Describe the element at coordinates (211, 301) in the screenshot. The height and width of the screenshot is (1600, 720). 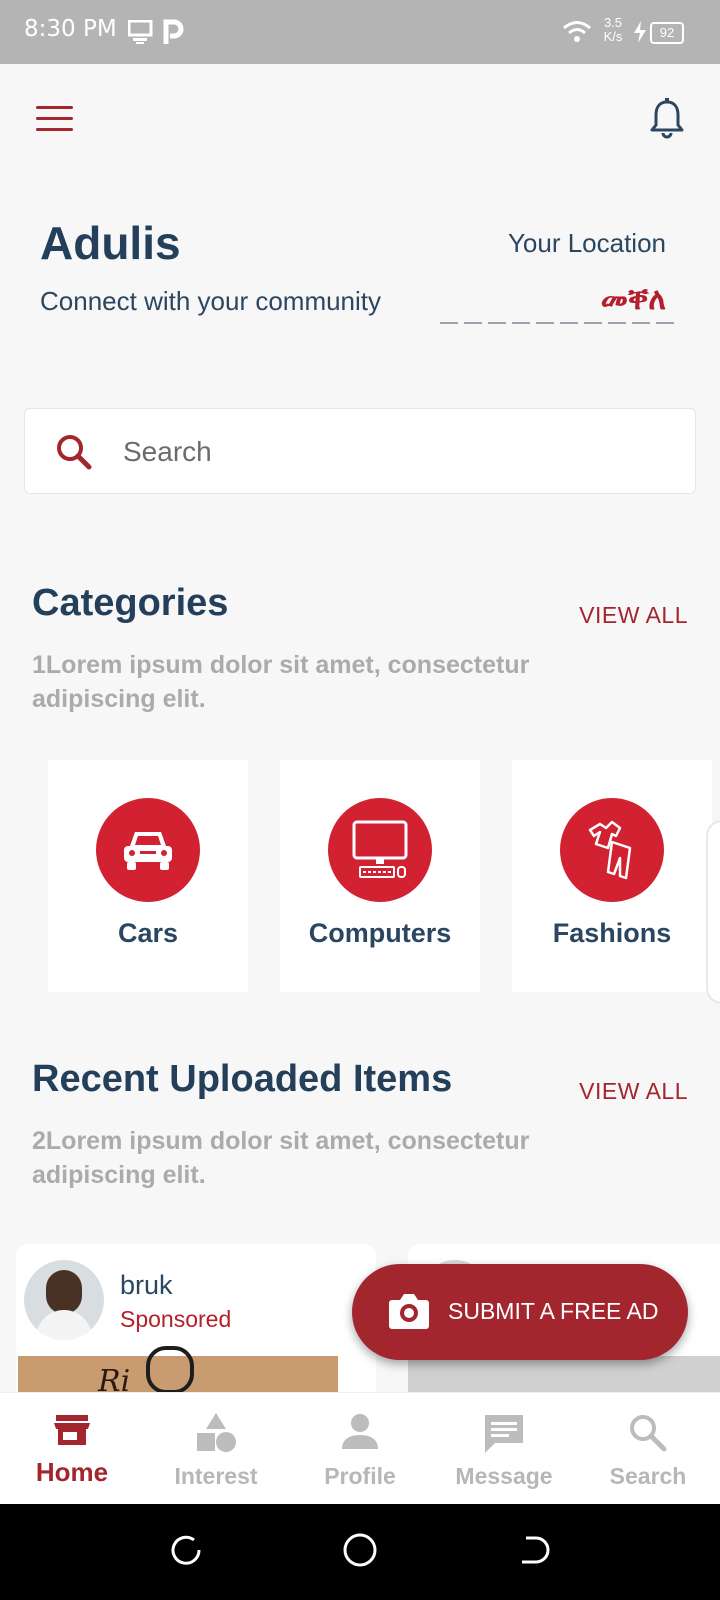
I see `app-subtitle: Connect with your community` at that location.